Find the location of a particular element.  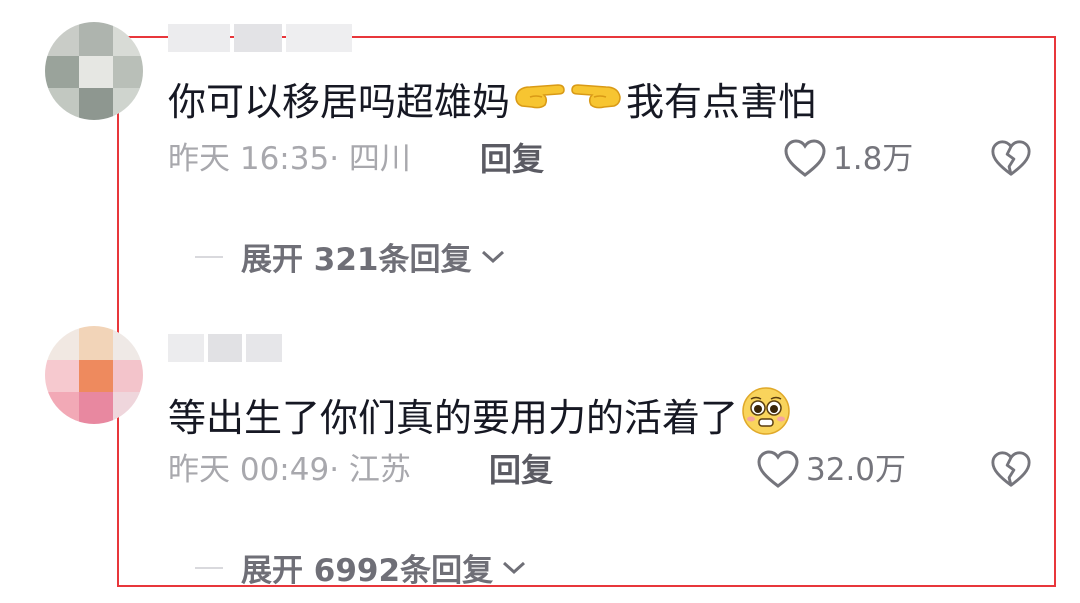

expand-replies: 展开 321条回复 is located at coordinates (350, 256).